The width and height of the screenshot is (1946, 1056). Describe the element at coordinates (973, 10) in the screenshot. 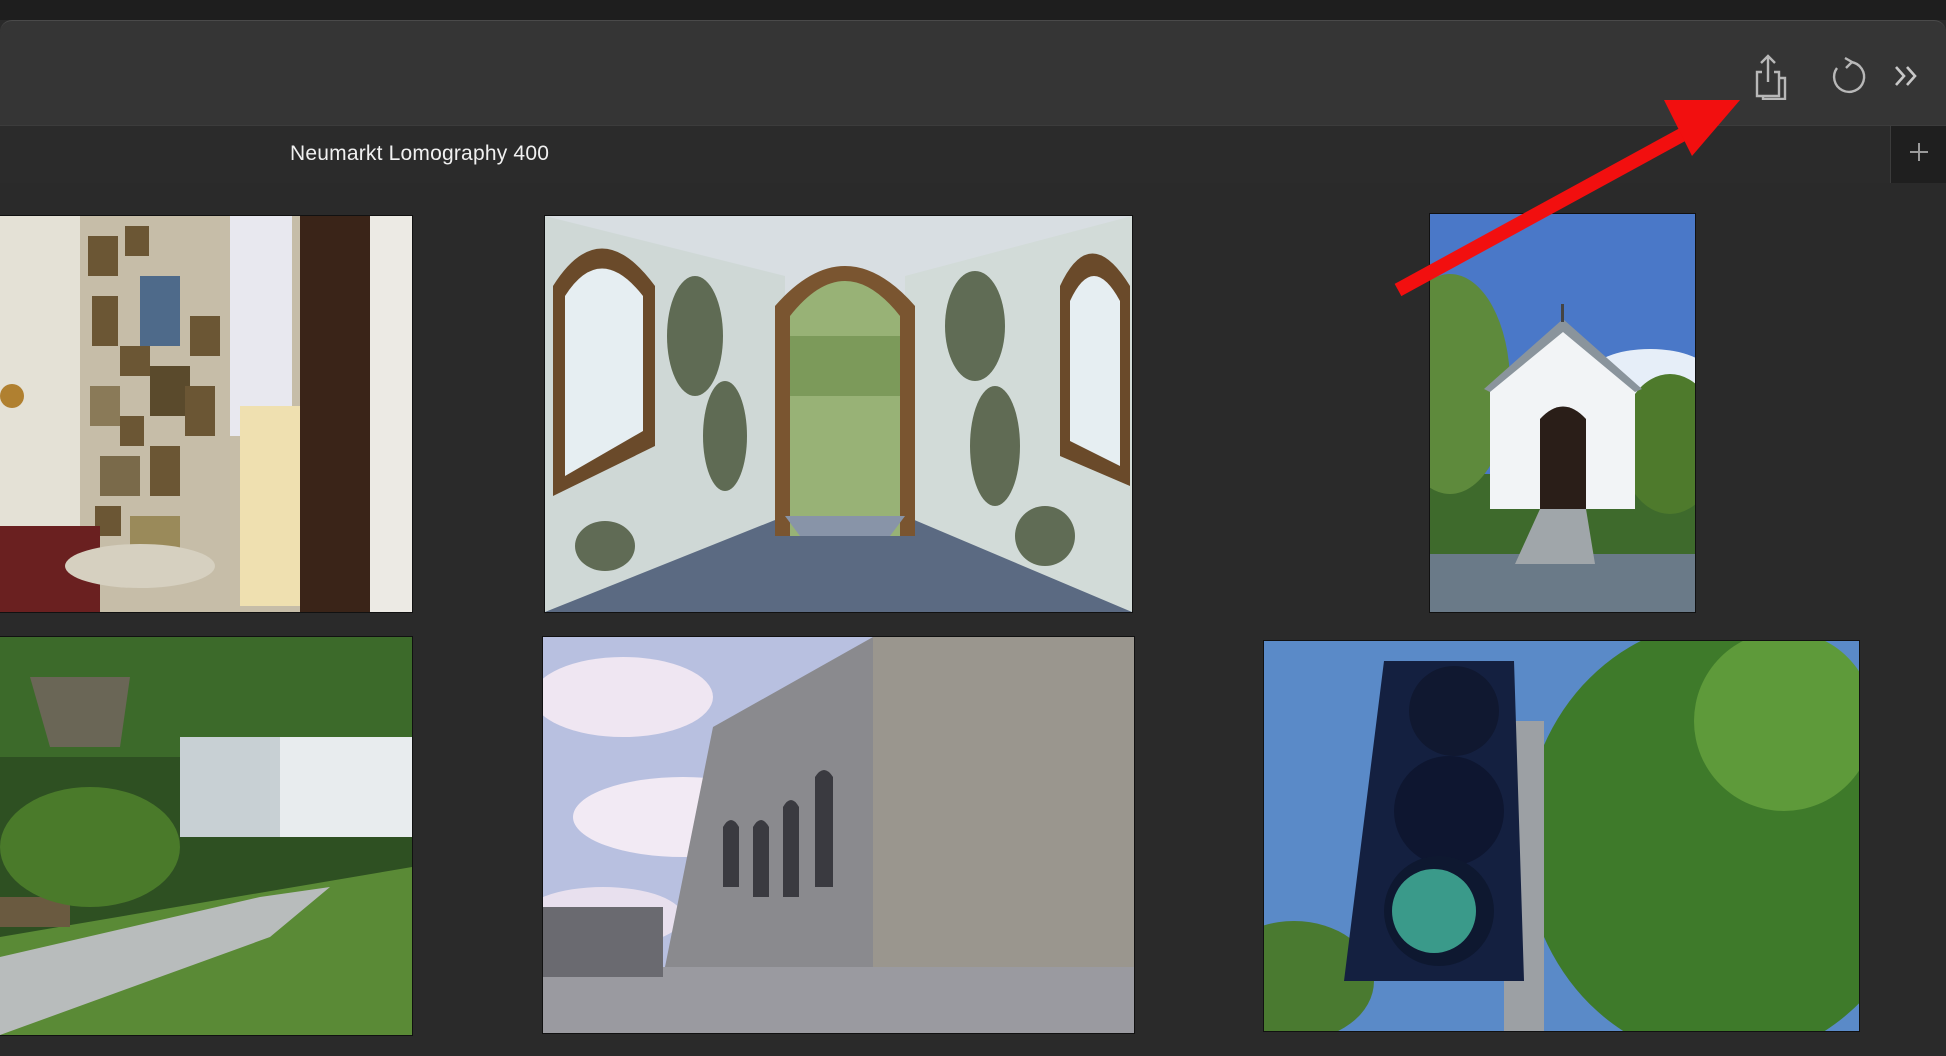

I see `window-top-edge` at that location.